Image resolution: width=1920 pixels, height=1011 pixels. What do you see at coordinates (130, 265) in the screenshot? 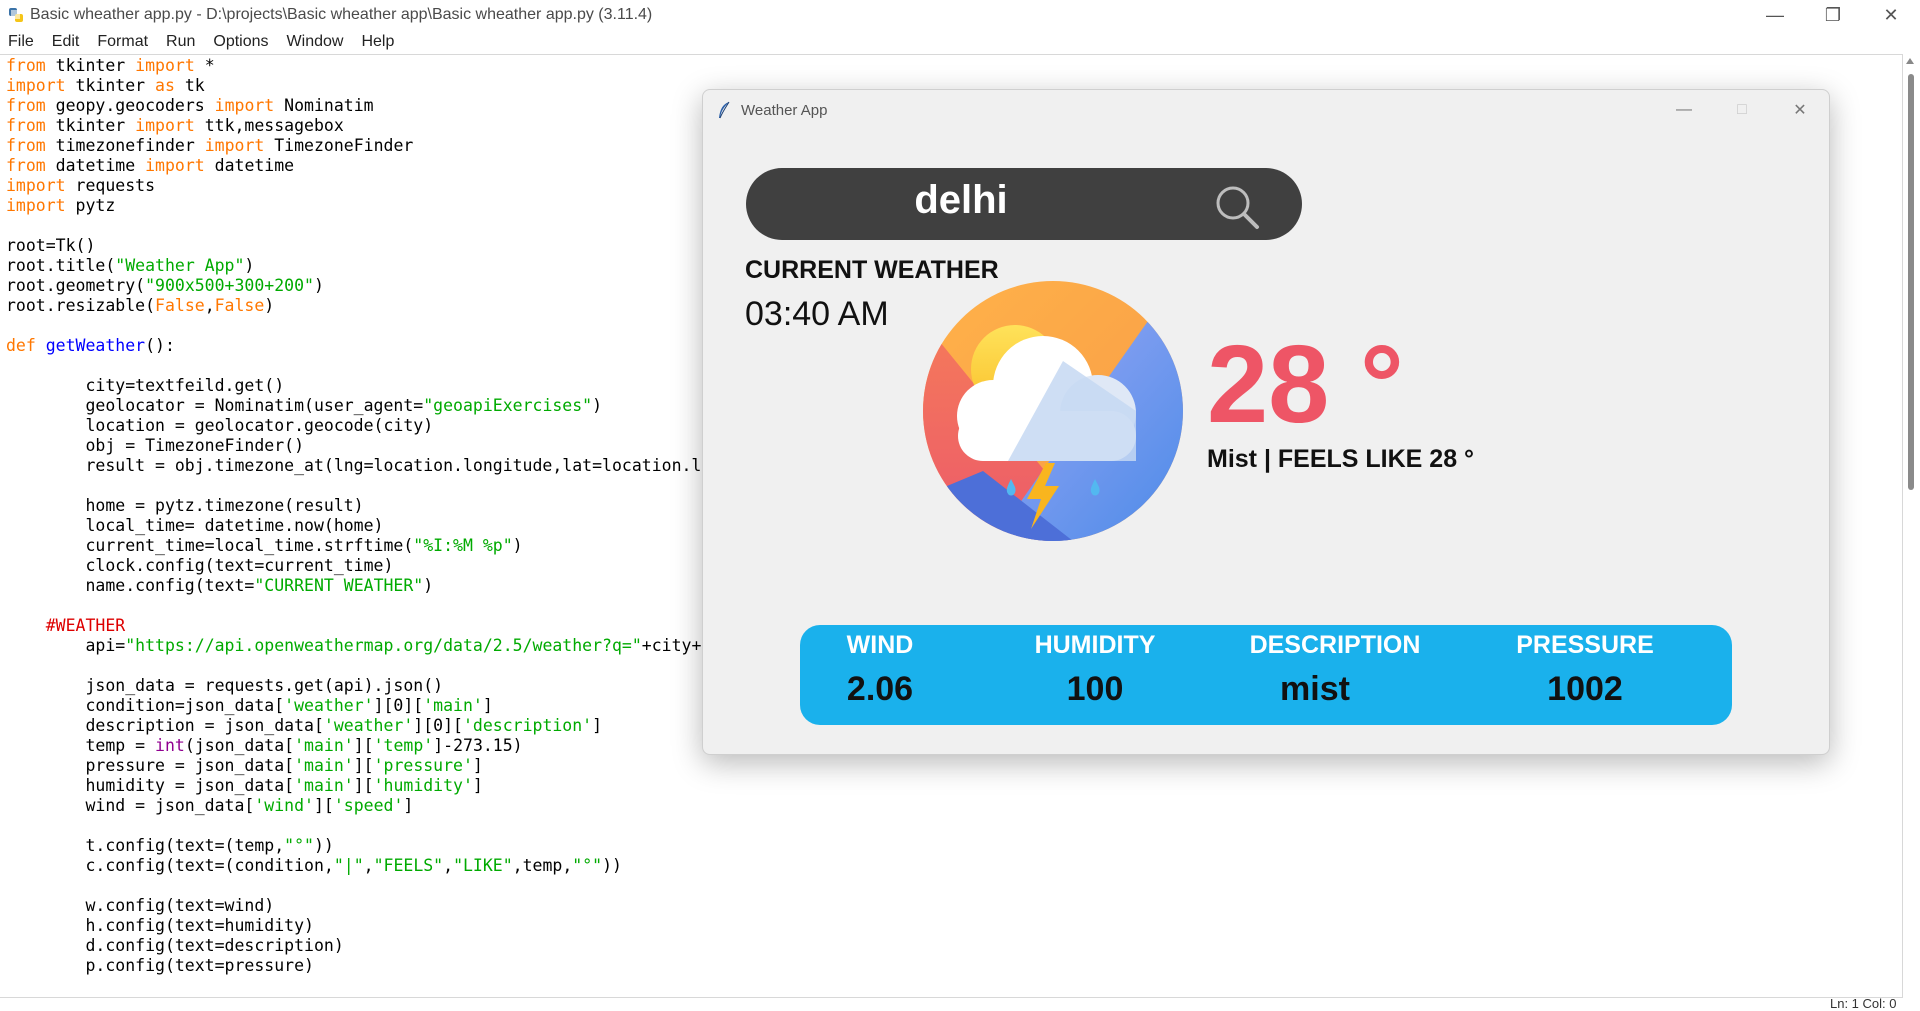
I see `code-line: root.title("Weather App")` at bounding box center [130, 265].